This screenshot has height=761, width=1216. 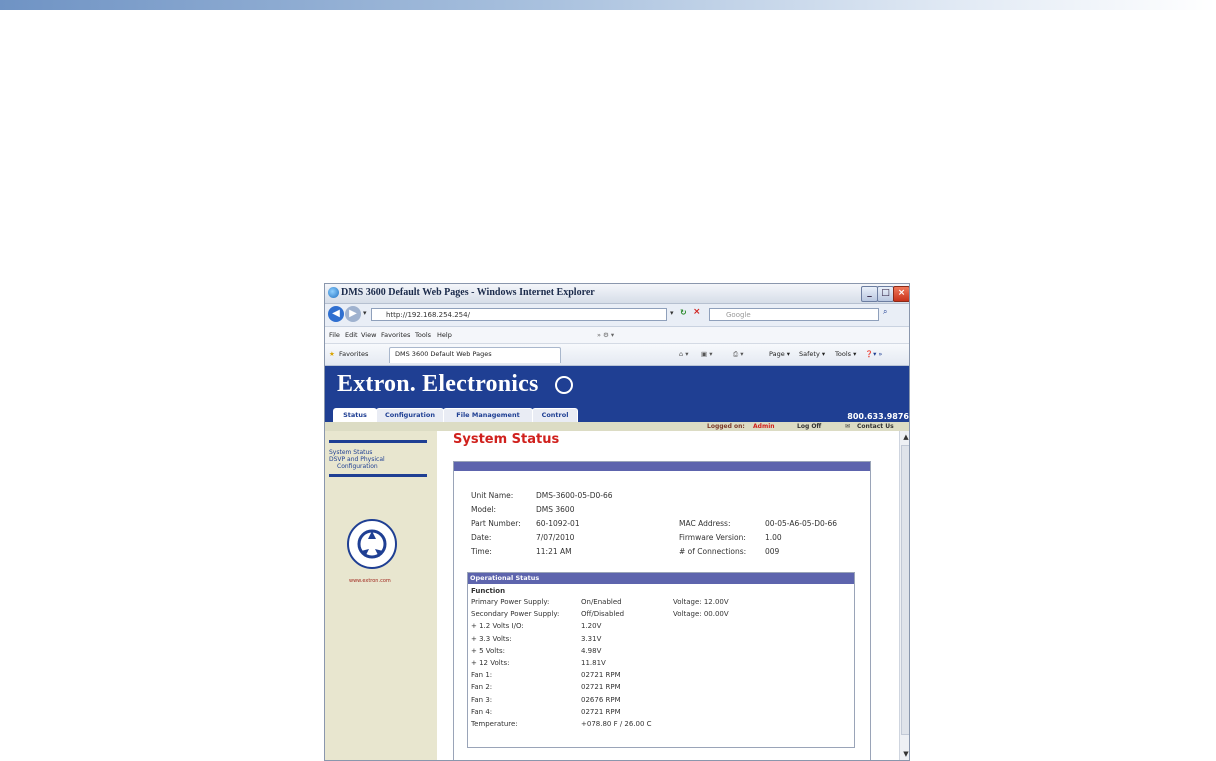 What do you see at coordinates (873, 354) in the screenshot?
I see `help-icon: ❓▾ »` at bounding box center [873, 354].